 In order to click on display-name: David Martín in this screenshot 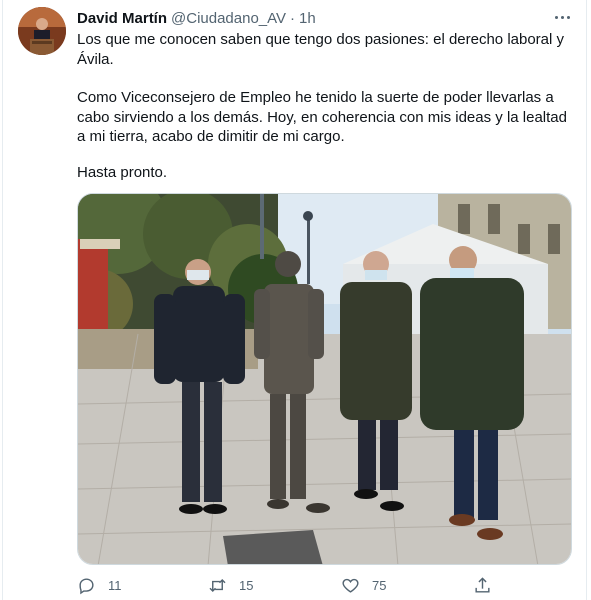, I will do `click(122, 18)`.